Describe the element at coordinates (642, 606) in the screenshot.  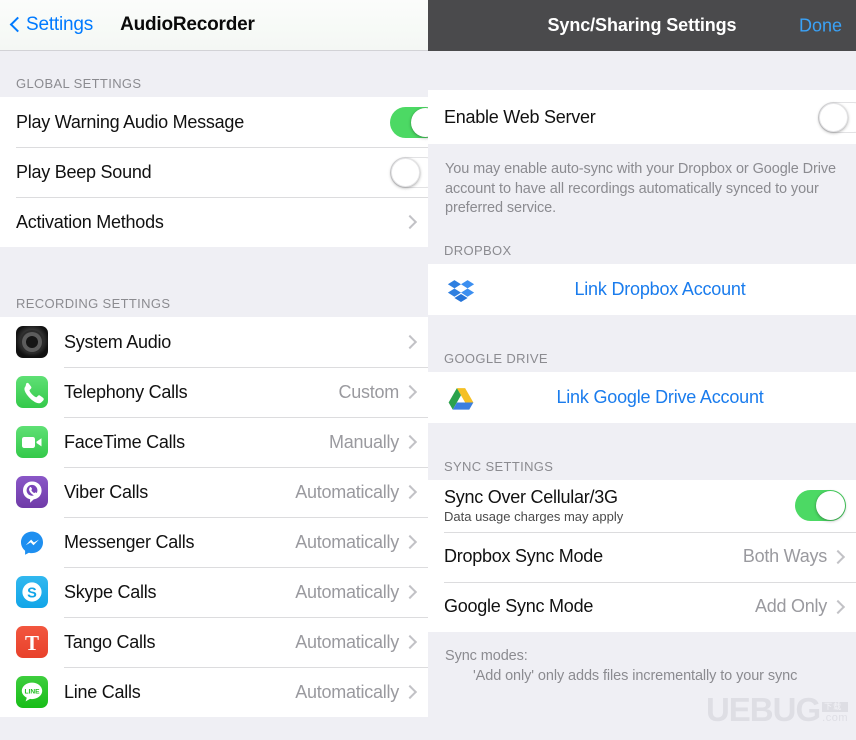
I see `row-google-sync-mode: Google Sync Mode Add Only` at that location.